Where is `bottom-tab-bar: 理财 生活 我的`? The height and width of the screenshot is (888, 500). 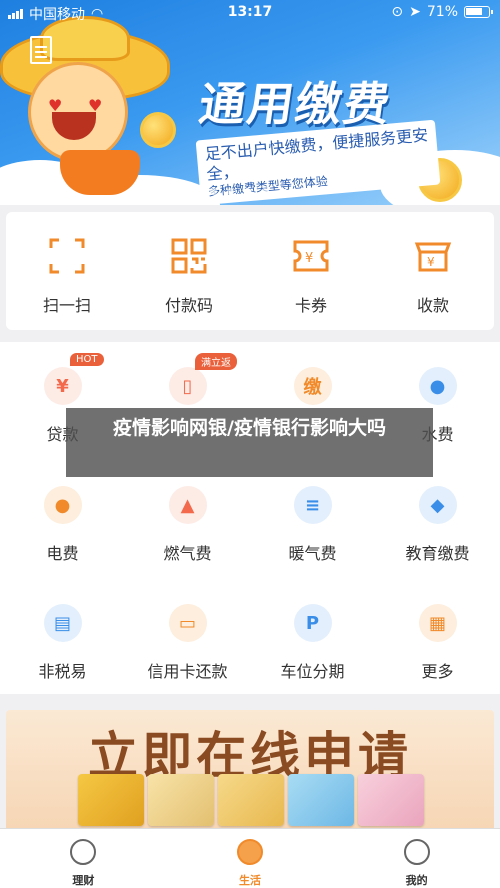 bottom-tab-bar: 理财 生活 我的 is located at coordinates (250, 858).